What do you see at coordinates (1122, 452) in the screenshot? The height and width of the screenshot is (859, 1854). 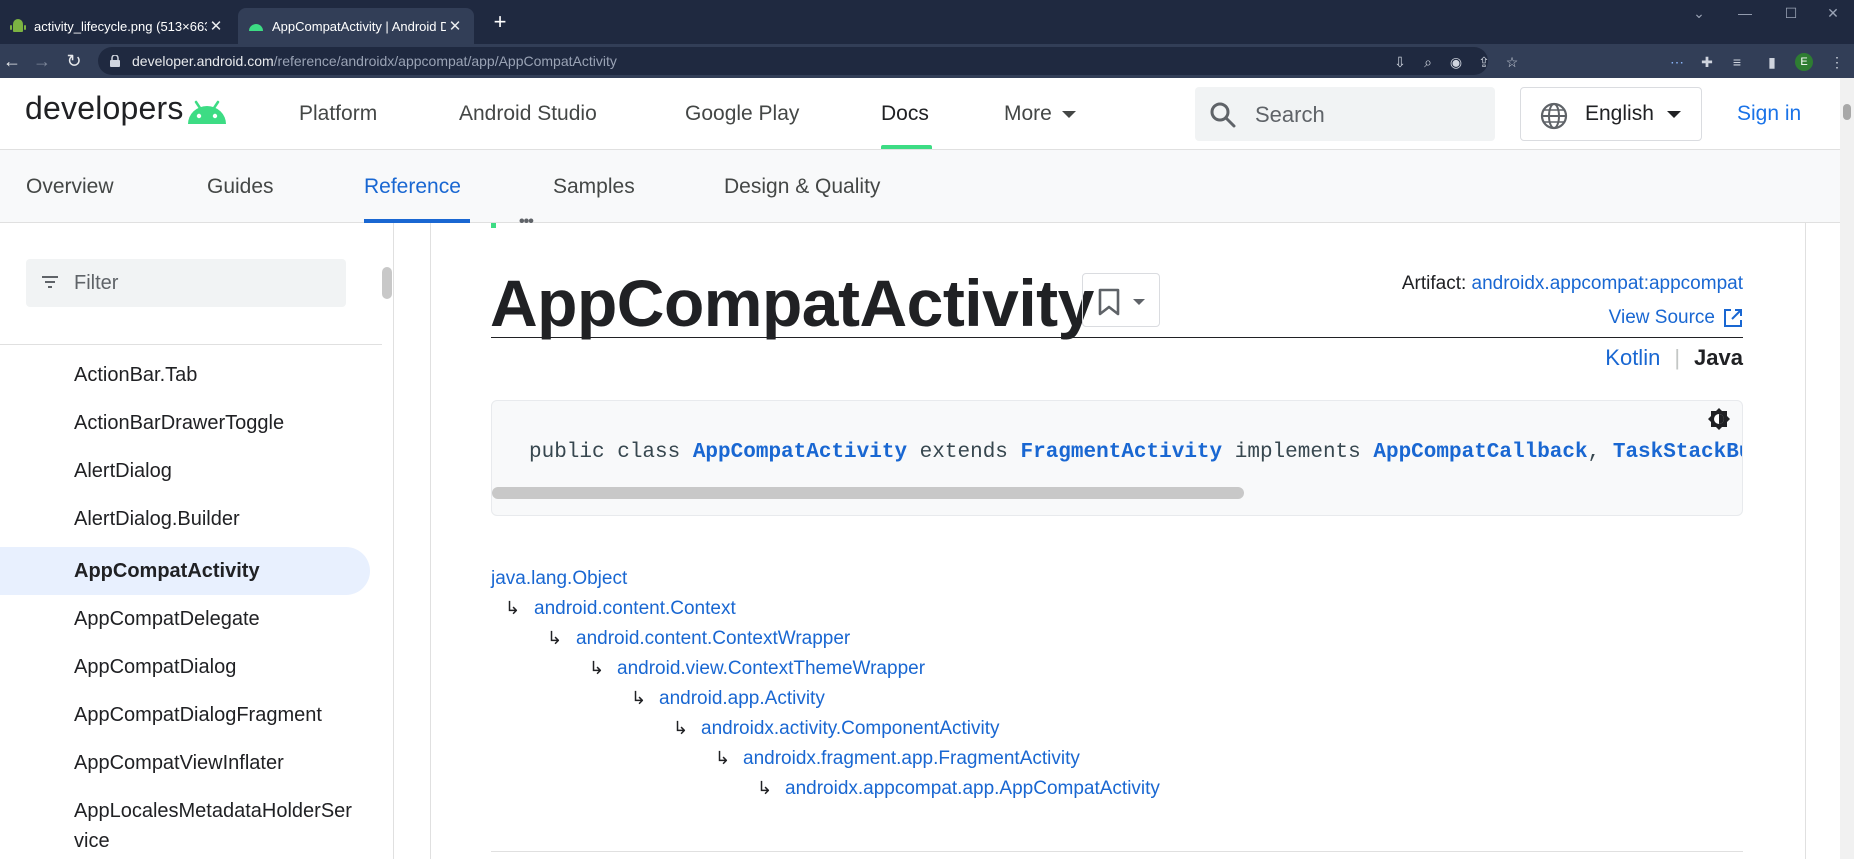 I see `code-superclass-link: FragmentActivity` at bounding box center [1122, 452].